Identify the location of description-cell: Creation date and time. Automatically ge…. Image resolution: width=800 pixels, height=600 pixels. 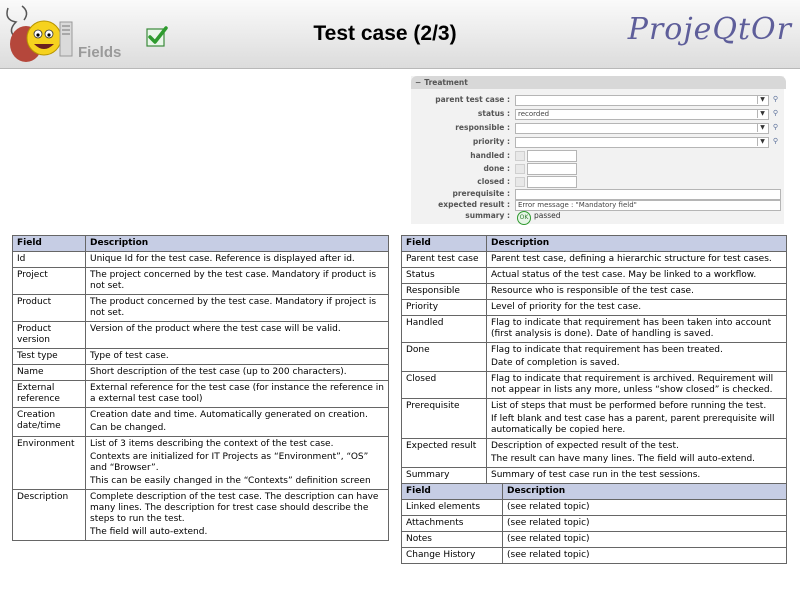
(237, 422).